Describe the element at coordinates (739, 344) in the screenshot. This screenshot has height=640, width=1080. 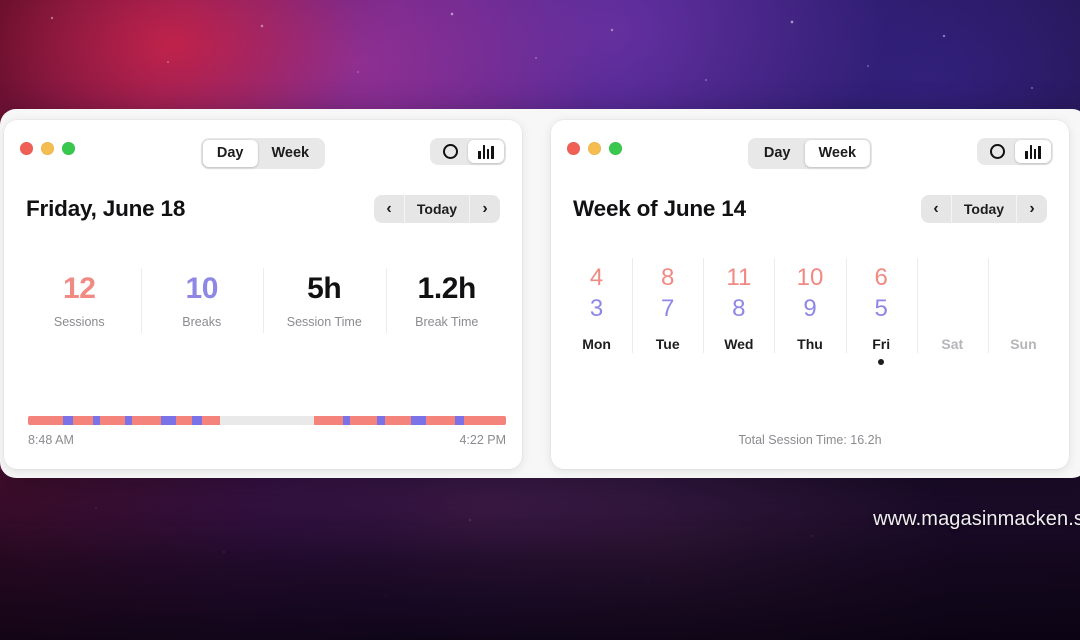
I see `day-name-label: Wed` at that location.